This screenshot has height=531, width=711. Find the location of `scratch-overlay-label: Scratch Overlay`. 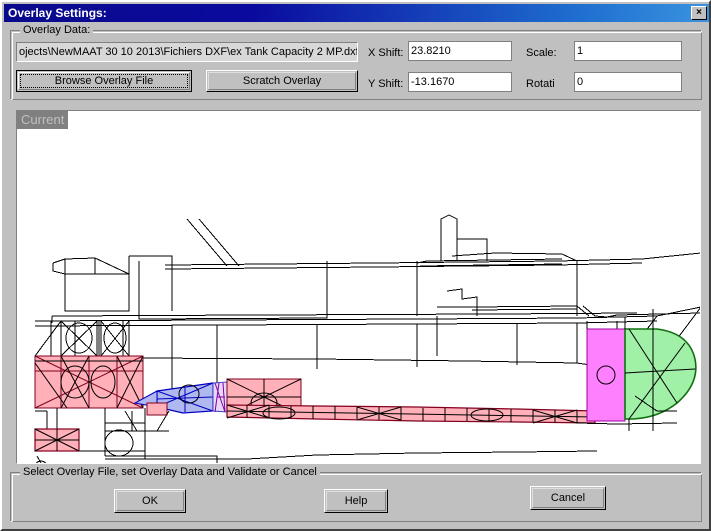

scratch-overlay-label: Scratch Overlay is located at coordinates (282, 81).